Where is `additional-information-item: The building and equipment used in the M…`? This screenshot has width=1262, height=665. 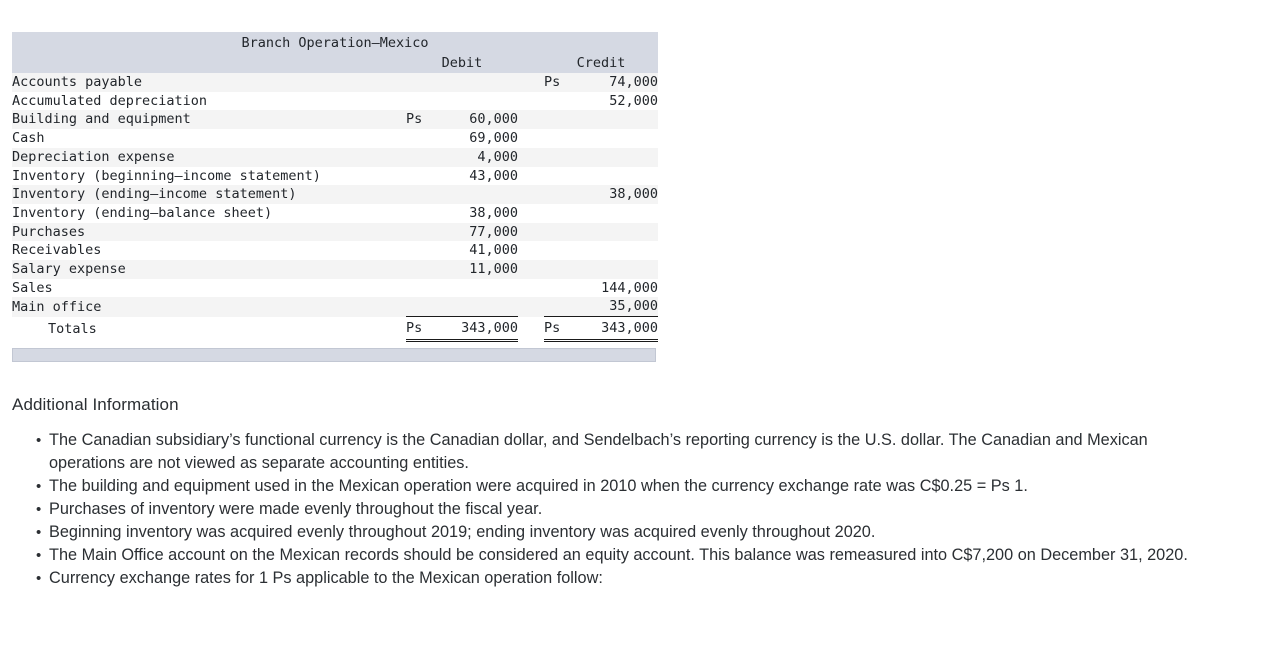
additional-information-item: The building and equipment used in the M… is located at coordinates (624, 486).